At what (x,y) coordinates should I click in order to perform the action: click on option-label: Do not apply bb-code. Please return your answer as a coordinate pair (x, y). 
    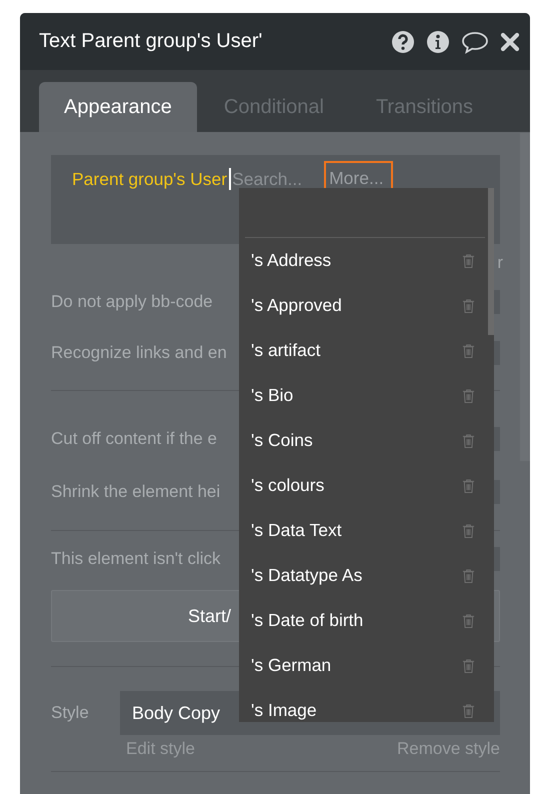
    Looking at the image, I should click on (132, 302).